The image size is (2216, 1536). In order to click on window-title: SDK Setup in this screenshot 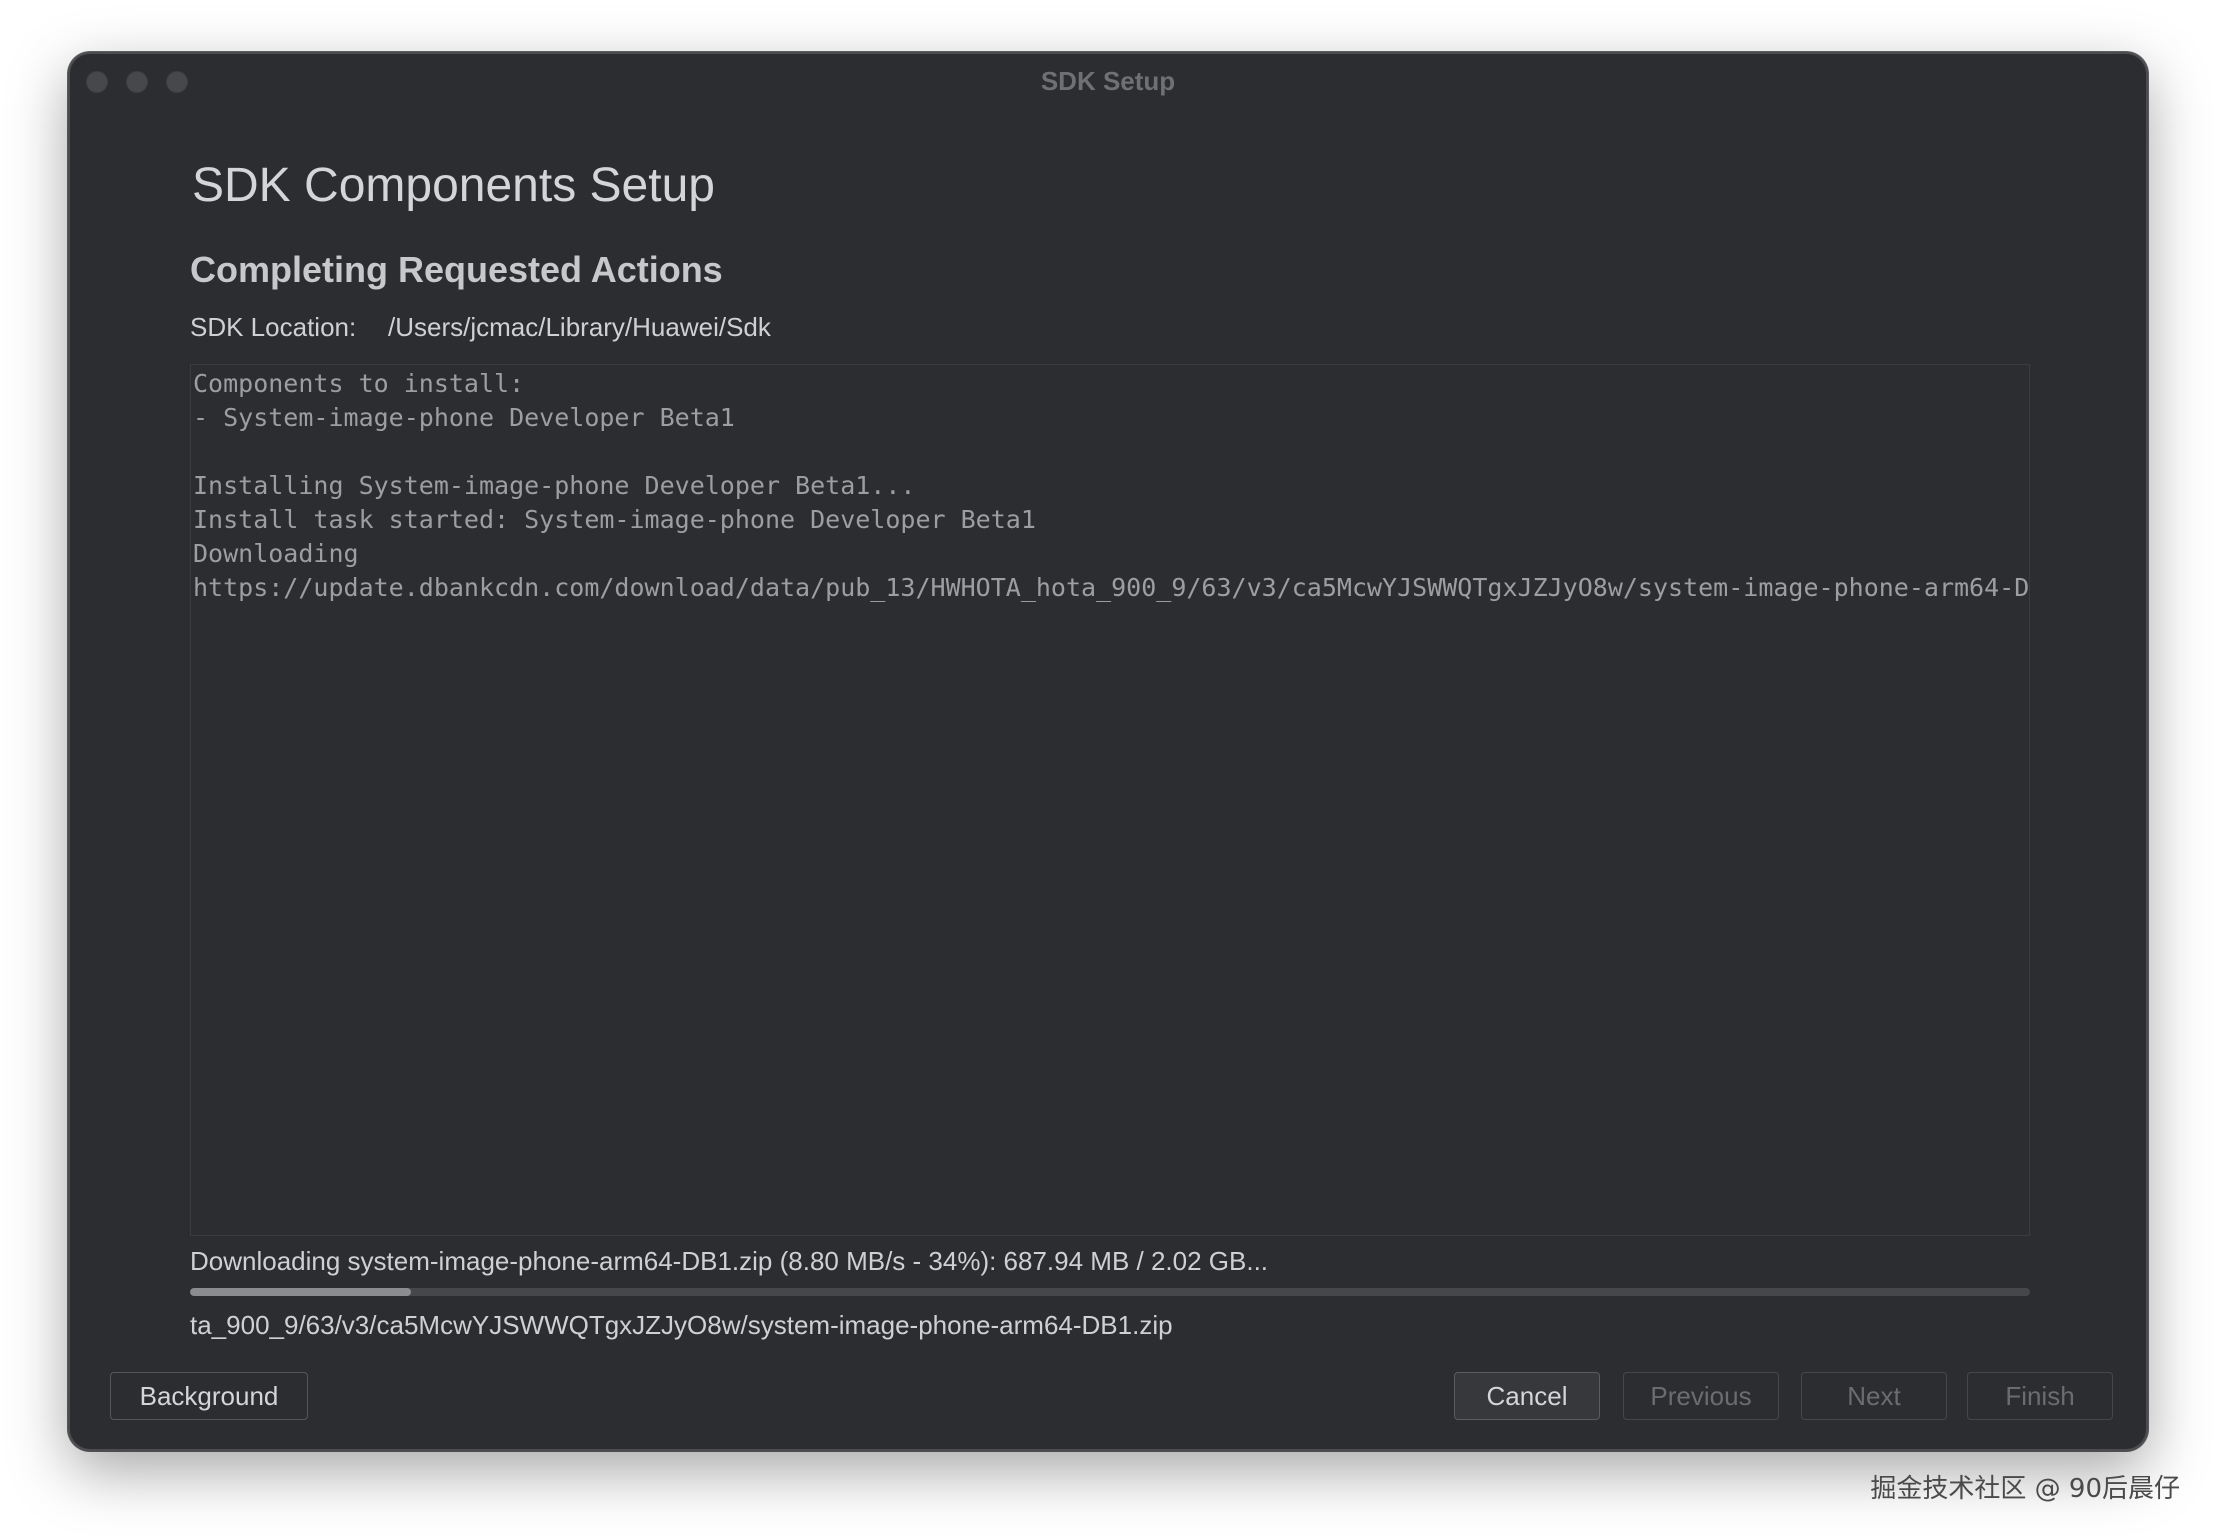, I will do `click(1108, 81)`.